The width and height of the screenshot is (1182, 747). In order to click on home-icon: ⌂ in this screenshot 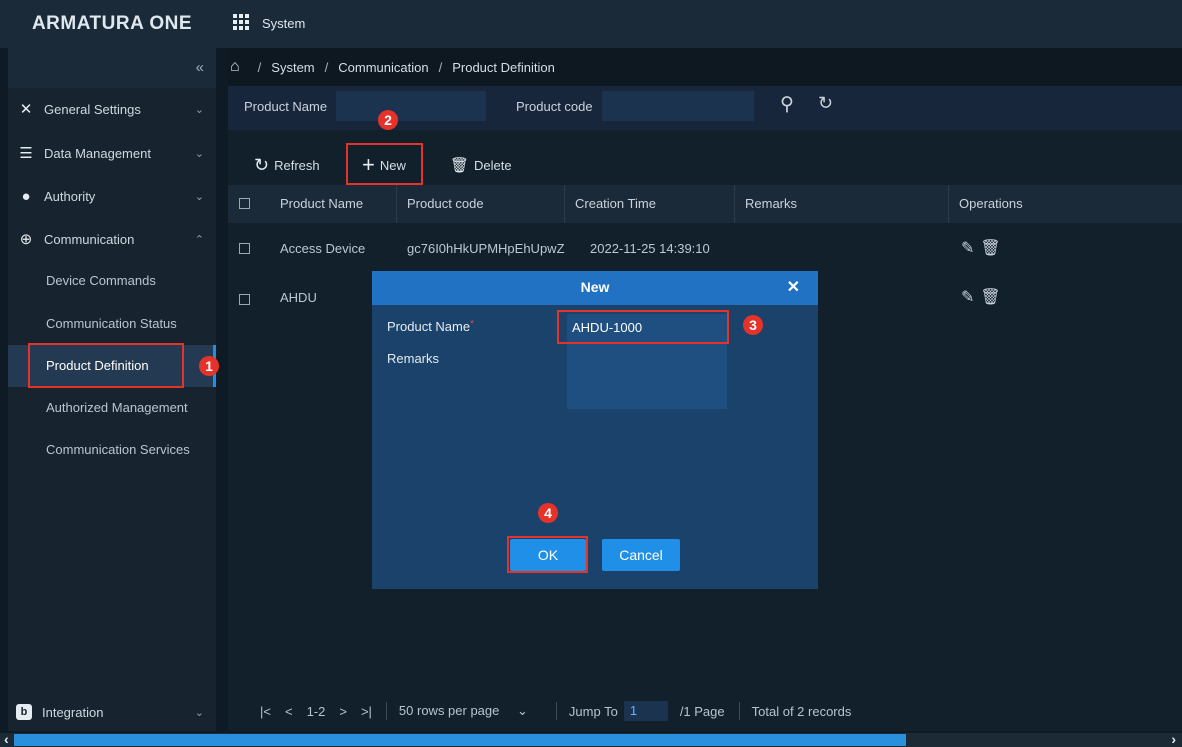, I will do `click(235, 67)`.